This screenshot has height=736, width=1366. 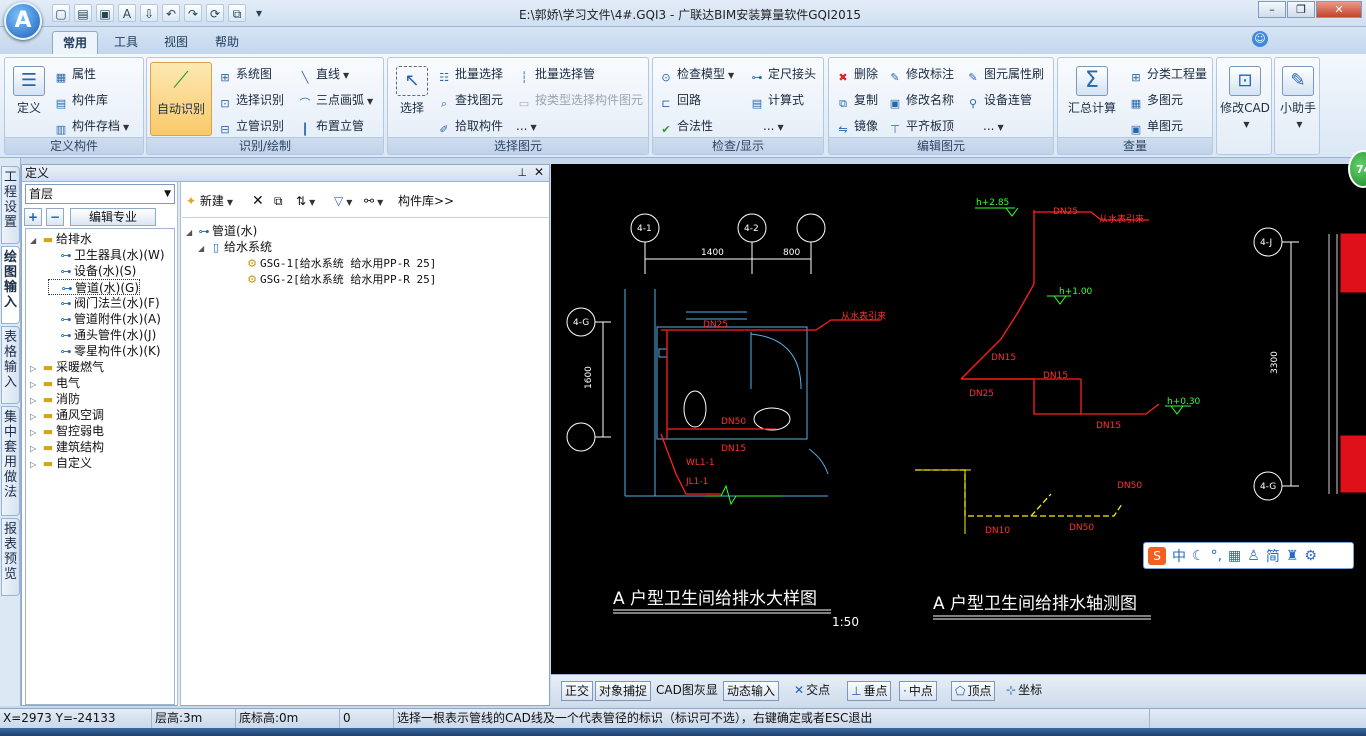 I want to click on expand-arrow-icon: ▷, so click(x=35, y=465).